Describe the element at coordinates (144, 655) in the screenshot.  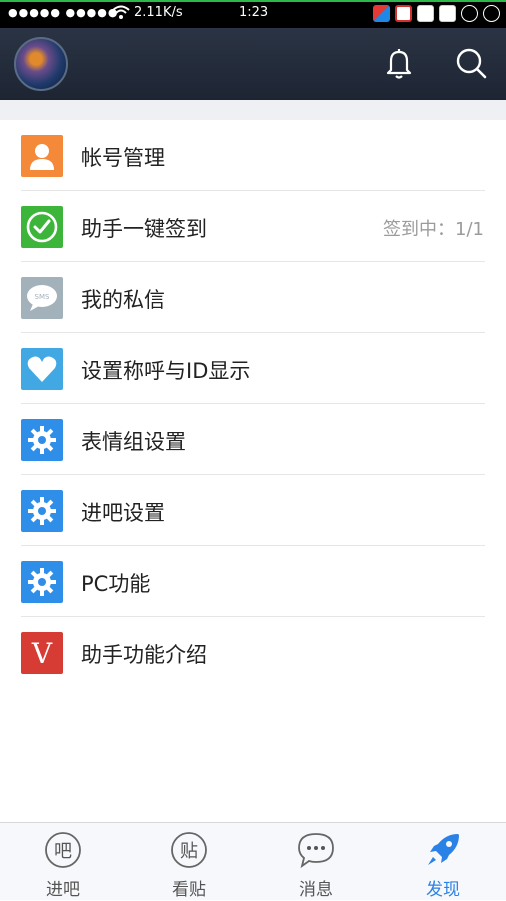
I see `menu-item-label: 助手功能介绍` at that location.